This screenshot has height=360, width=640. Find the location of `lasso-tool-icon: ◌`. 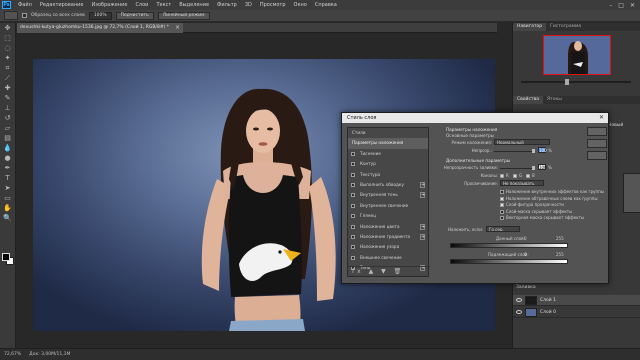

lasso-tool-icon: ◌ is located at coordinates (8, 48).